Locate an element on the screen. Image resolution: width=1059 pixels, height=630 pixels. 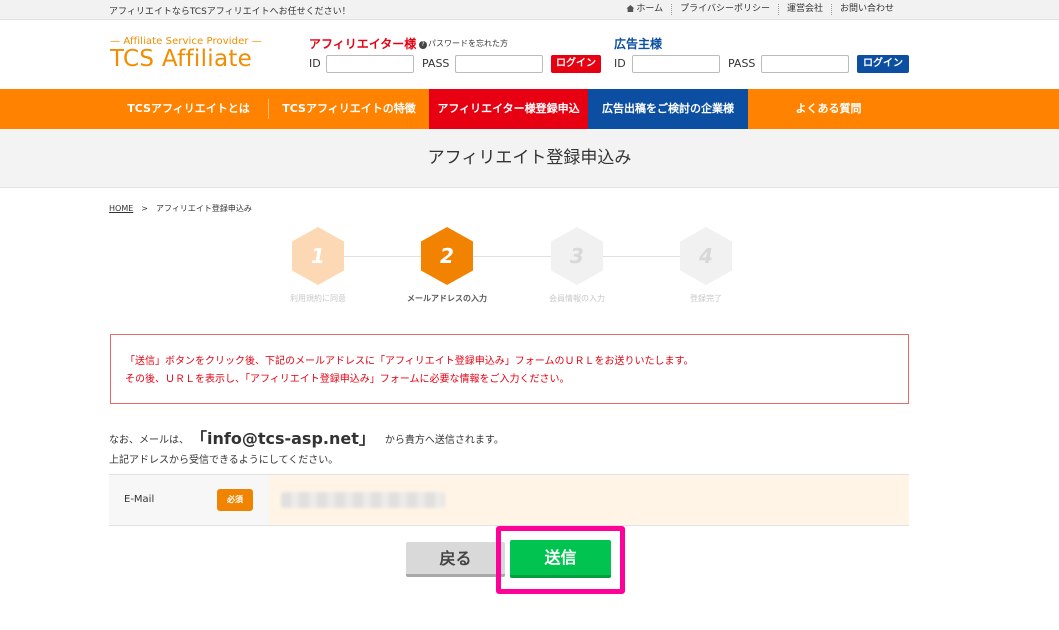
mail-info-suffix: から貴方へ送信されます。 is located at coordinates (444, 440).